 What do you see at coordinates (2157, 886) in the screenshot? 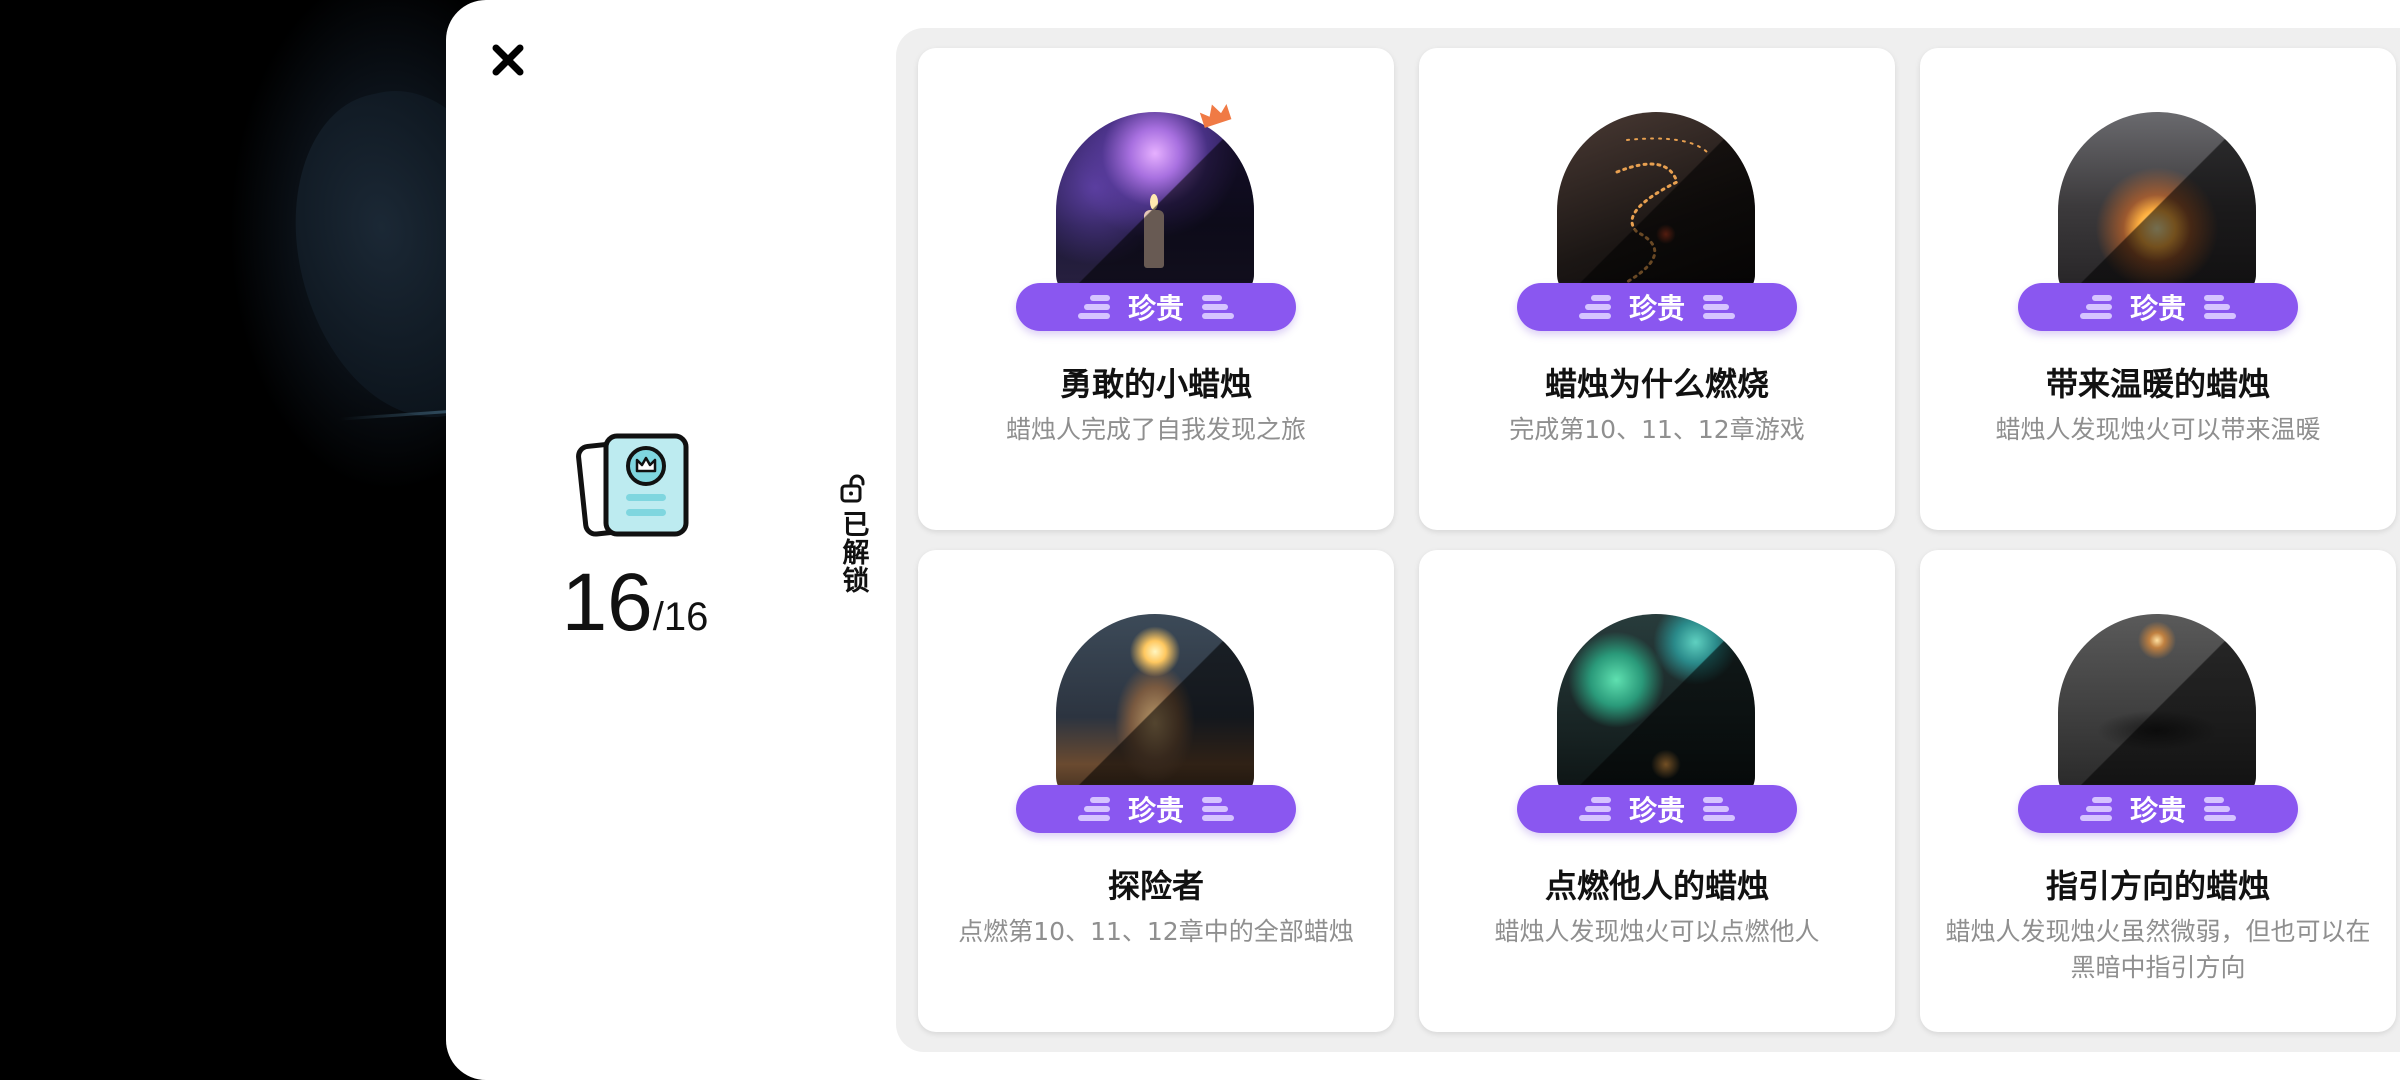
I see `achievement-title: 指引方向的蜡烛` at bounding box center [2157, 886].